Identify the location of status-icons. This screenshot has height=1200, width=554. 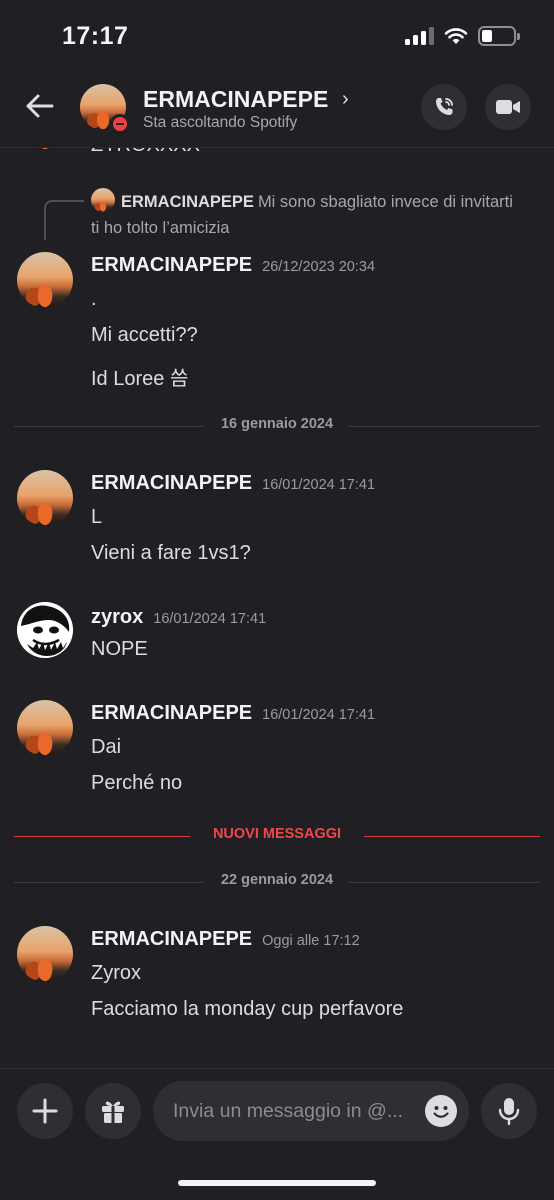
(462, 36).